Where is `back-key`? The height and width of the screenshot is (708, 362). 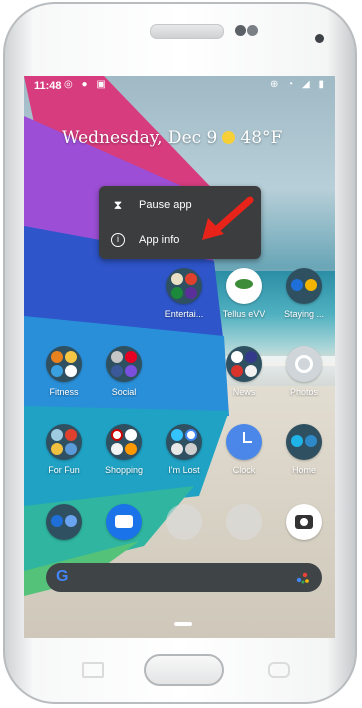 back-key is located at coordinates (279, 670).